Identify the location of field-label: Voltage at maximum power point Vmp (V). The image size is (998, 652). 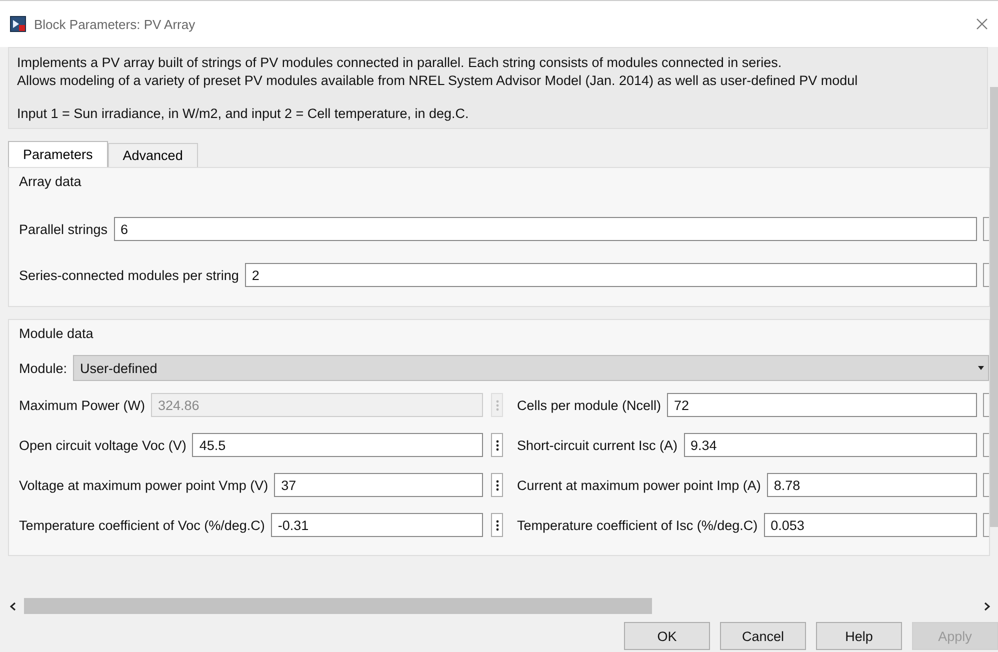
(143, 485).